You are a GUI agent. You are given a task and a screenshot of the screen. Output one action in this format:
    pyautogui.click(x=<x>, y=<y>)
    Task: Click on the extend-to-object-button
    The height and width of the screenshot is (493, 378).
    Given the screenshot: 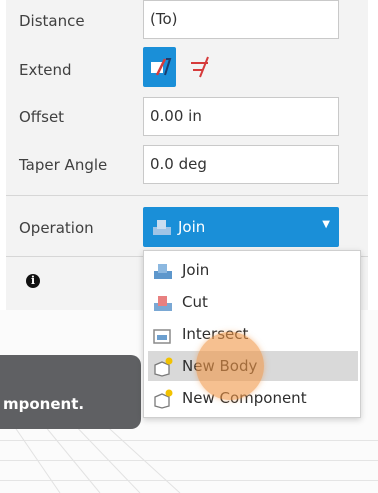 What is the action you would take?
    pyautogui.click(x=159, y=67)
    